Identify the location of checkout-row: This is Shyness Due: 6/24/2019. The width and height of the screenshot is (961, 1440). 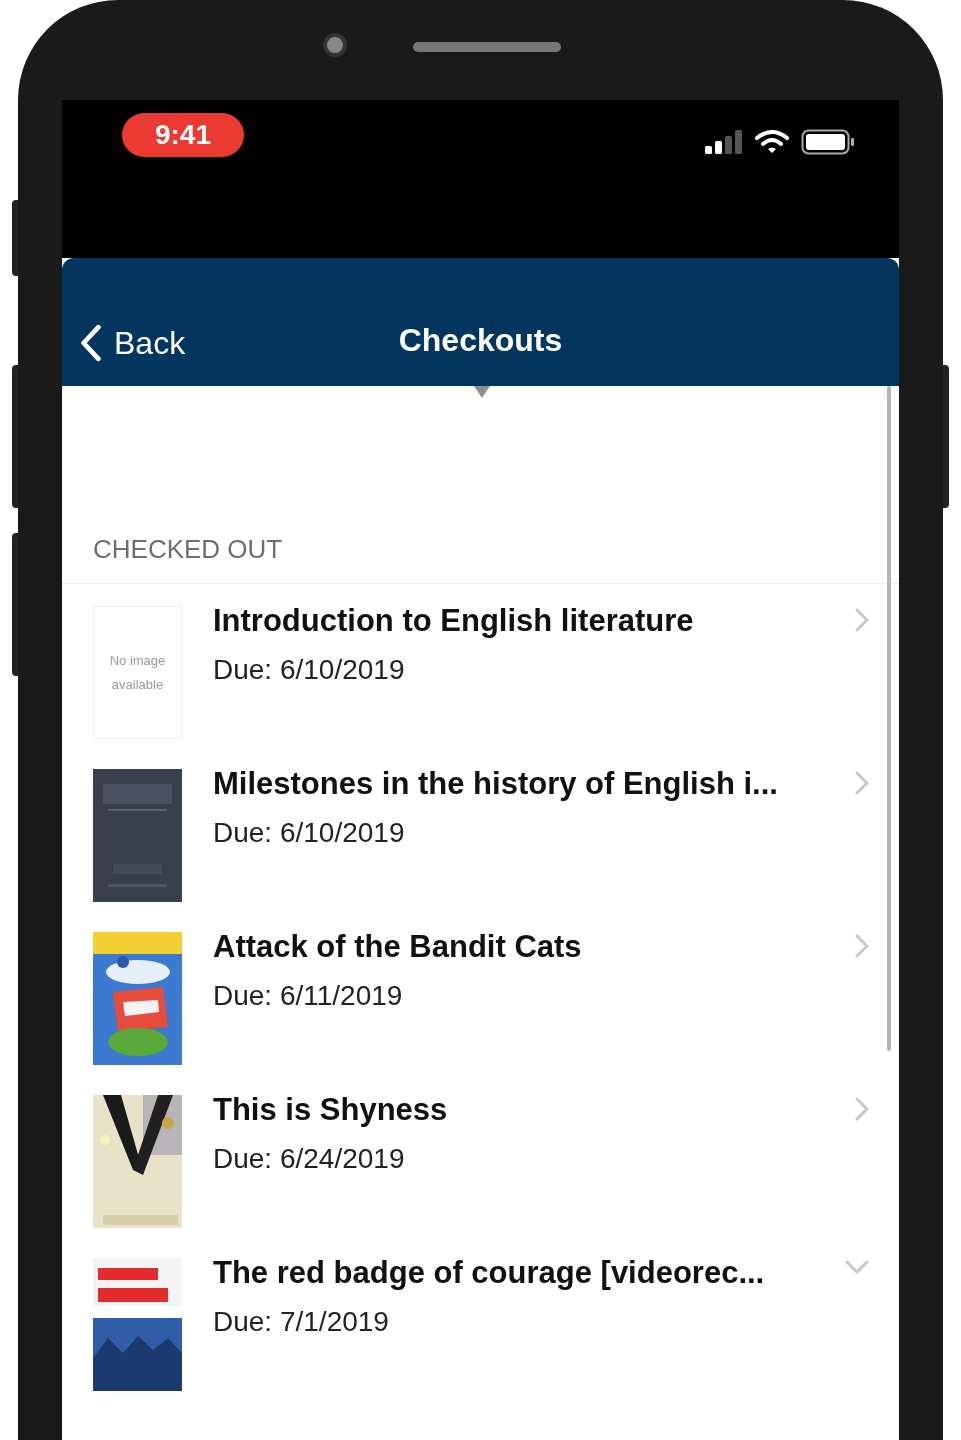
(480, 1154).